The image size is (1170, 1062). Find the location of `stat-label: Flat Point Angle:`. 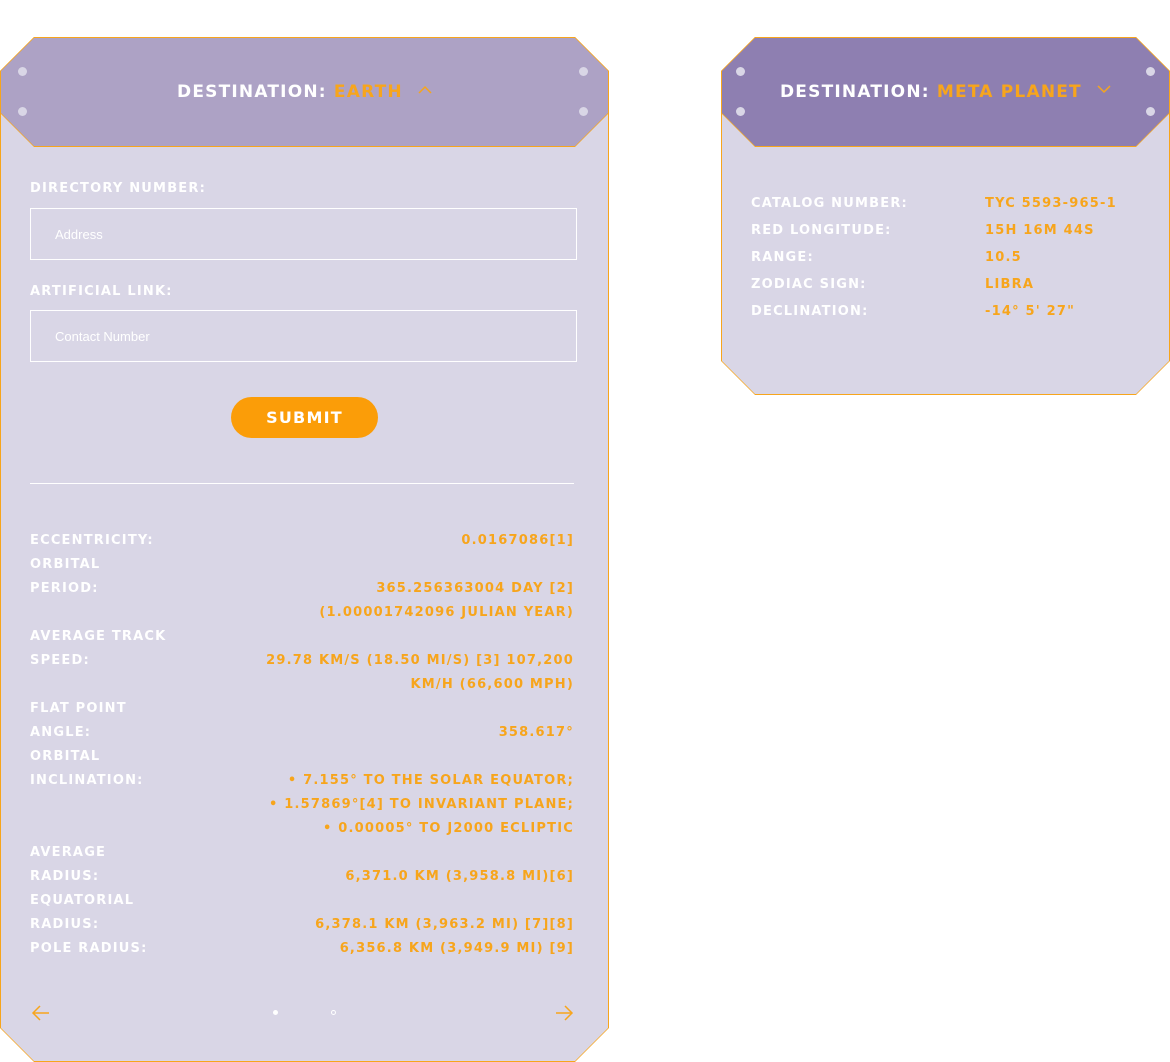

stat-label: Flat Point Angle: is located at coordinates (78, 720).